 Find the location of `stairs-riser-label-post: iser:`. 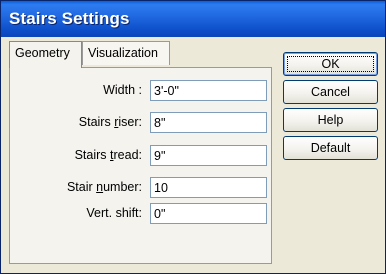

stairs-riser-label-post: iser: is located at coordinates (130, 122).